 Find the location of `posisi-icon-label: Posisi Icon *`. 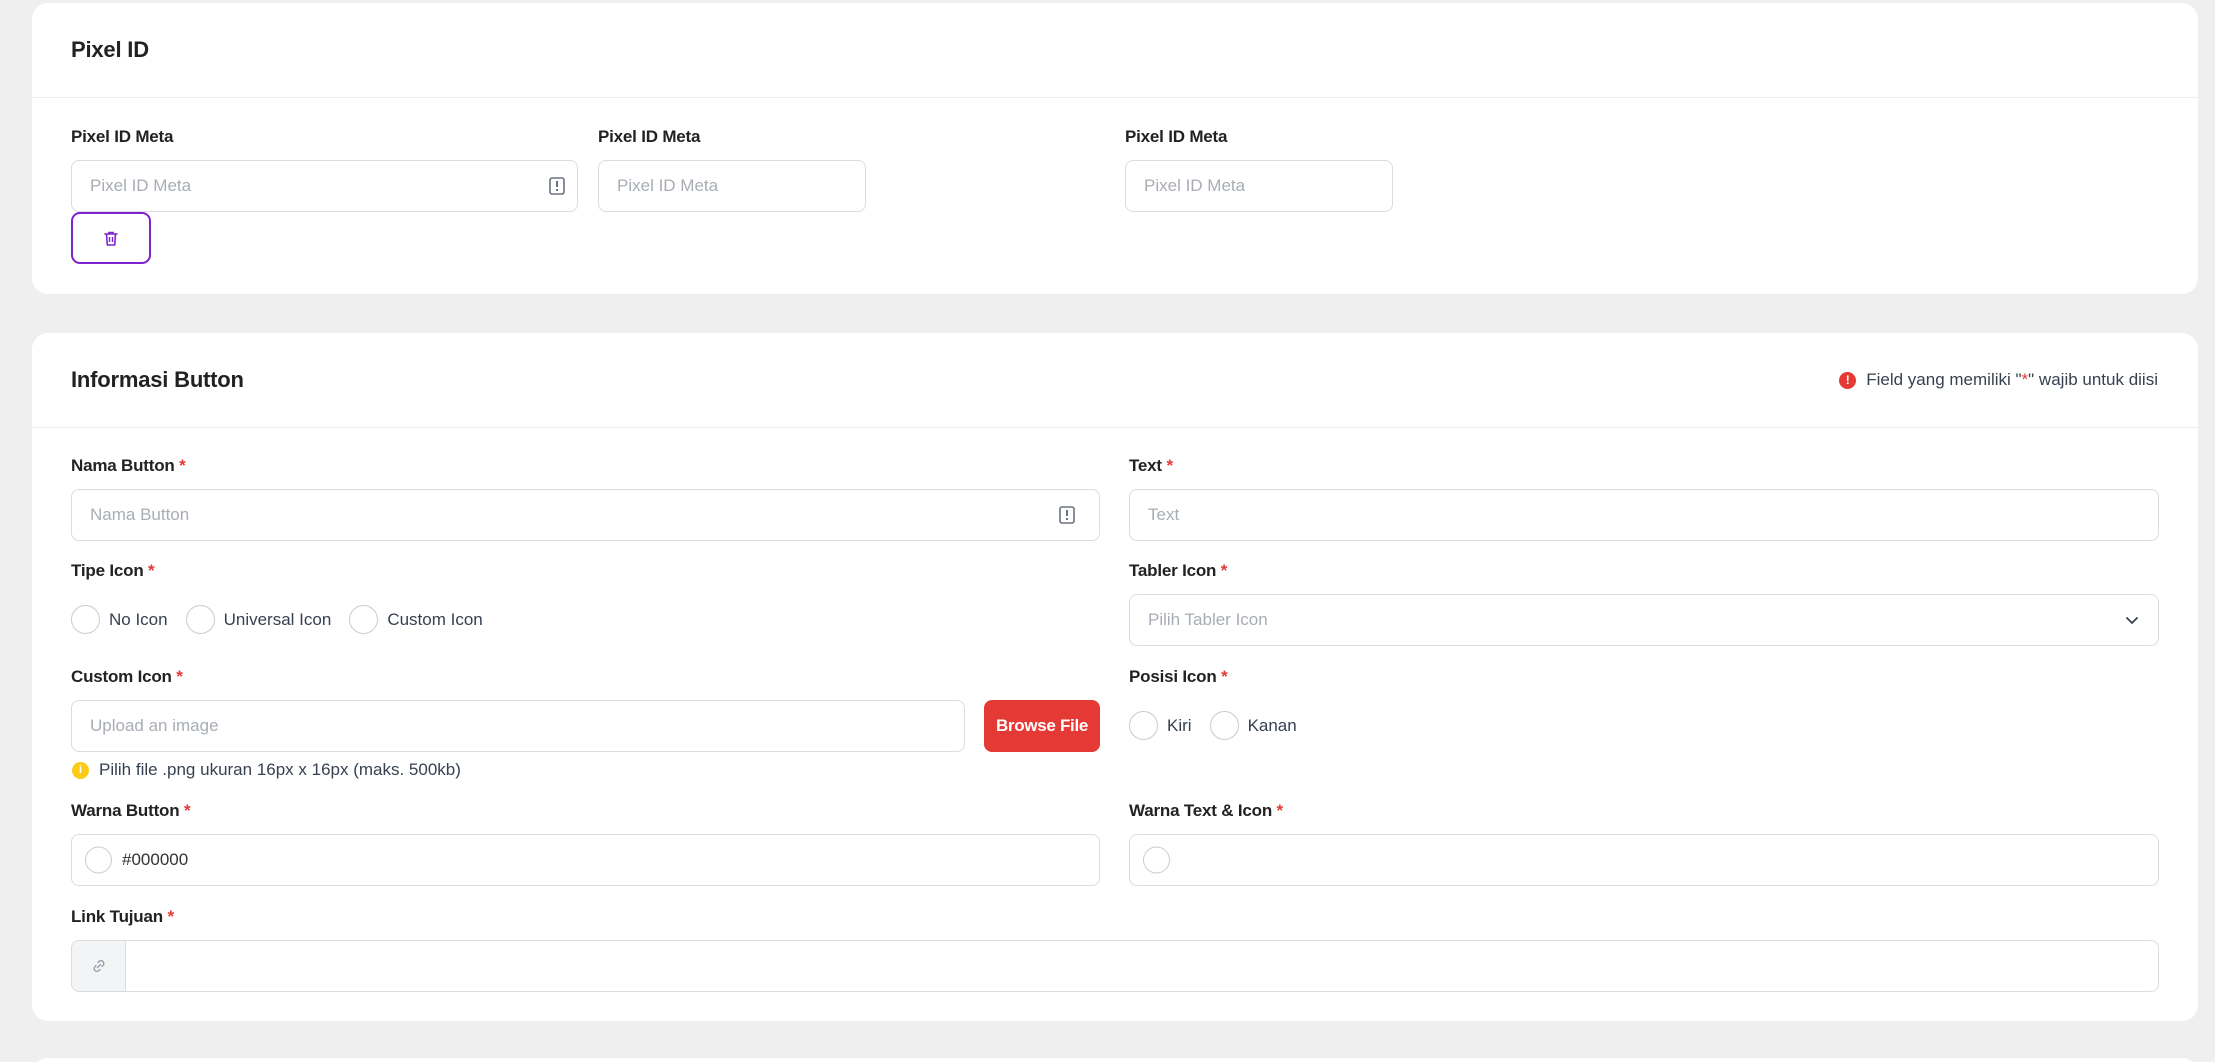

posisi-icon-label: Posisi Icon * is located at coordinates (1178, 676).